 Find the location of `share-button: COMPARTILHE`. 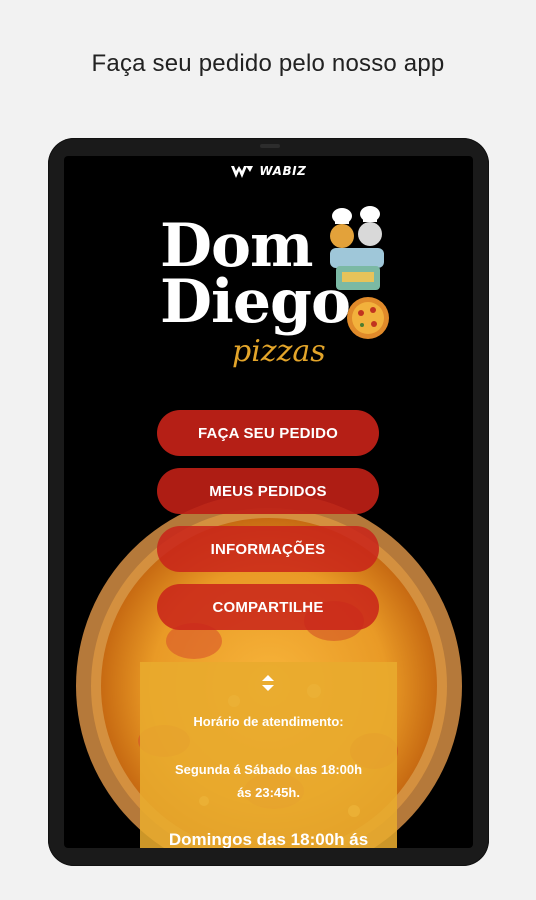

share-button: COMPARTILHE is located at coordinates (268, 607).